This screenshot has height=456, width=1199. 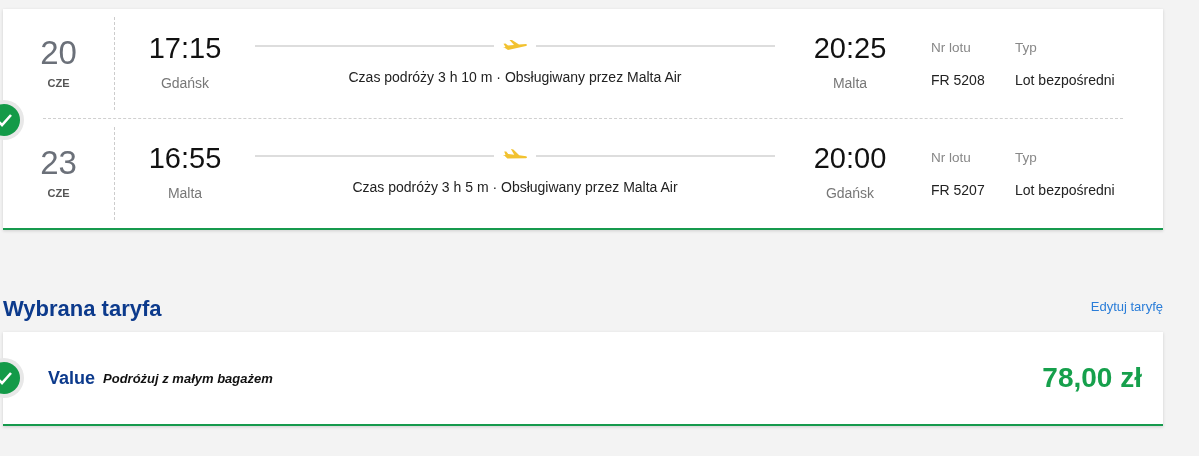 I want to click on fare-description: Podróżuj z małym bagażem, so click(x=188, y=378).